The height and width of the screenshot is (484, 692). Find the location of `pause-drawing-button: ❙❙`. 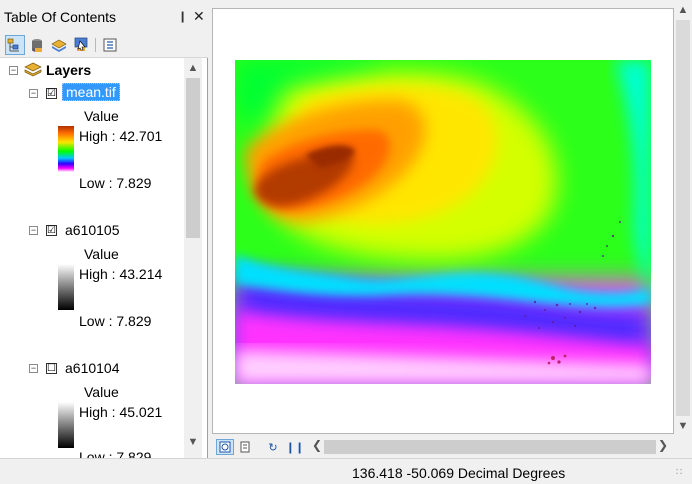

pause-drawing-button: ❙❙ is located at coordinates (295, 447).